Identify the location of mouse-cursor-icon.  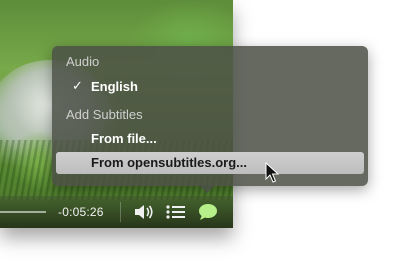
(272, 172).